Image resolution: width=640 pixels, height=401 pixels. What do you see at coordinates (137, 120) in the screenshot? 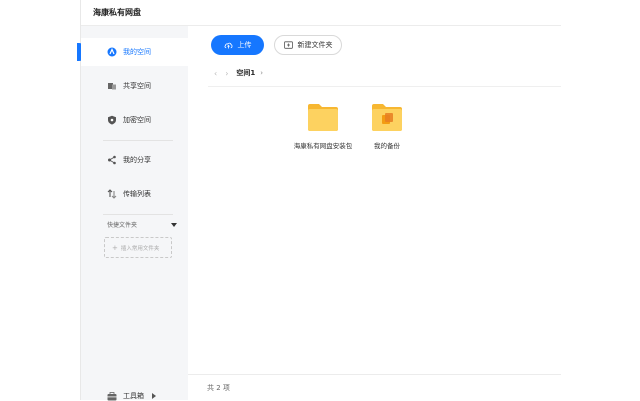
I see `sidebar-item-label: 加密空间` at bounding box center [137, 120].